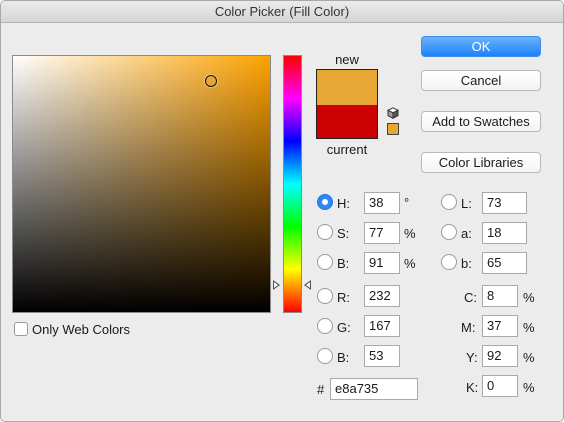  I want to click on blue-input: 53, so click(382, 356).